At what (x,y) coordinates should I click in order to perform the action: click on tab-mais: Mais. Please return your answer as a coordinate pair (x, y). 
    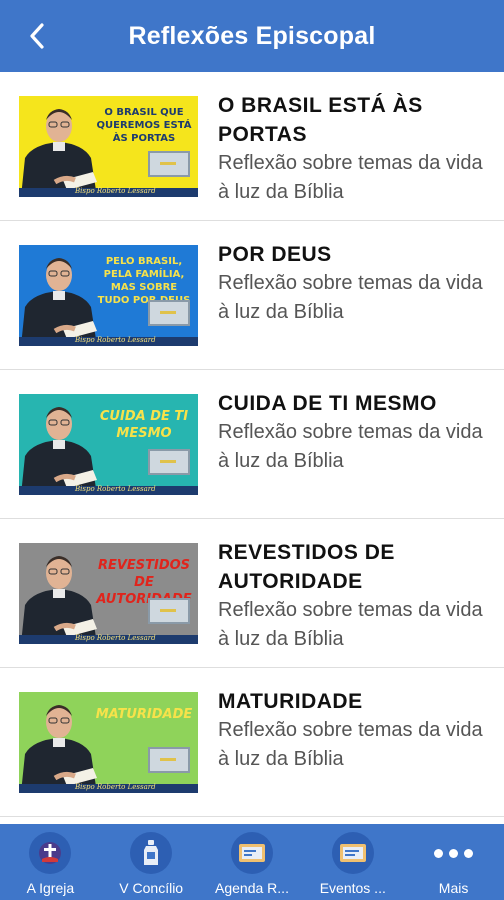
    Looking at the image, I should click on (453, 862).